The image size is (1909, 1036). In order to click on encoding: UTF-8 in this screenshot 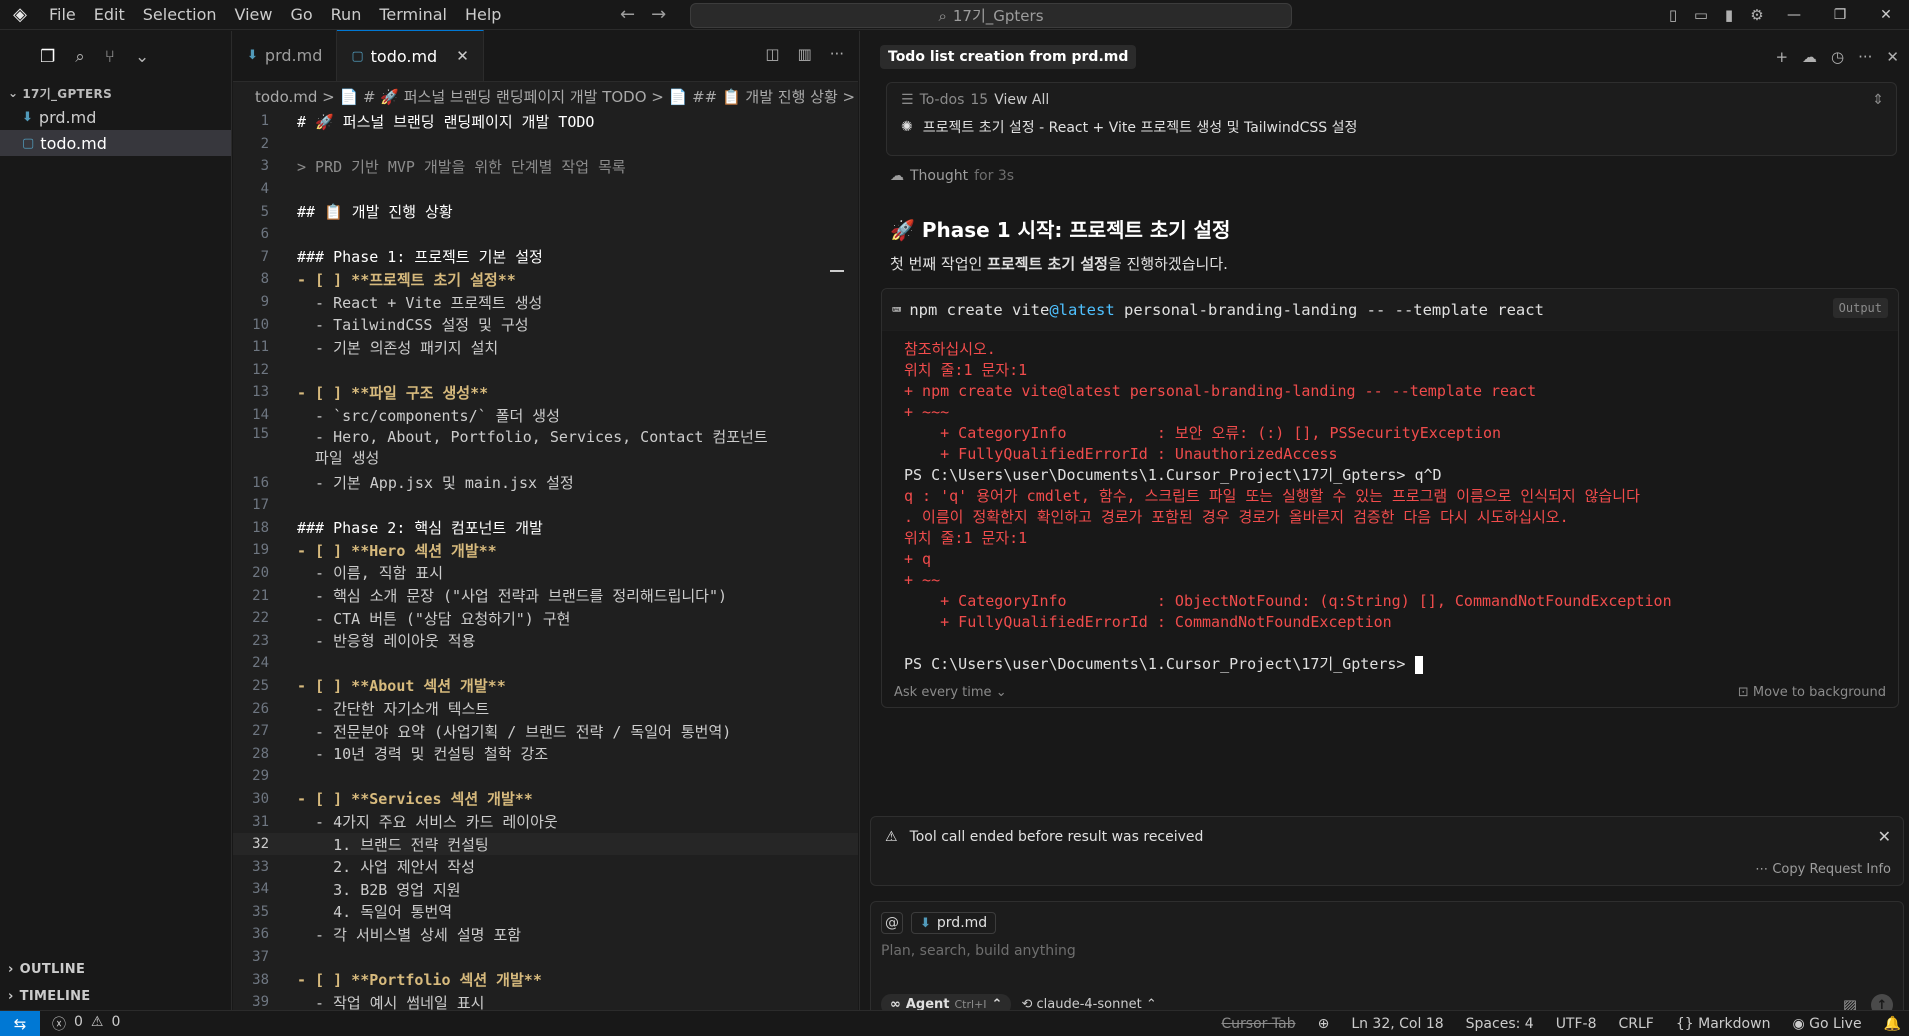, I will do `click(1576, 1024)`.